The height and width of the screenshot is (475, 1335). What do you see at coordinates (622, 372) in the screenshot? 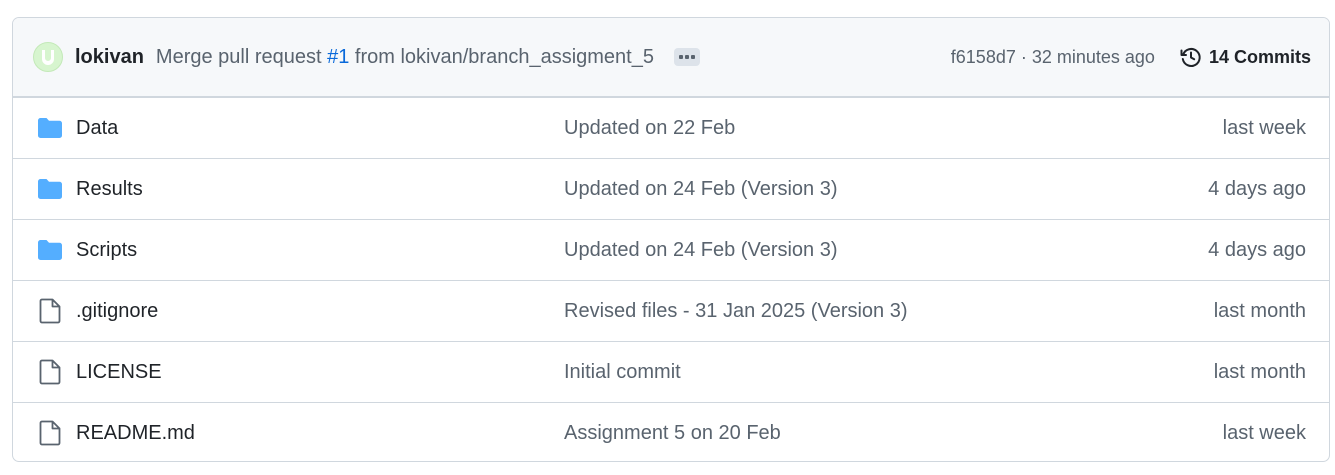
I see `file-commit-message: Initial commit` at bounding box center [622, 372].